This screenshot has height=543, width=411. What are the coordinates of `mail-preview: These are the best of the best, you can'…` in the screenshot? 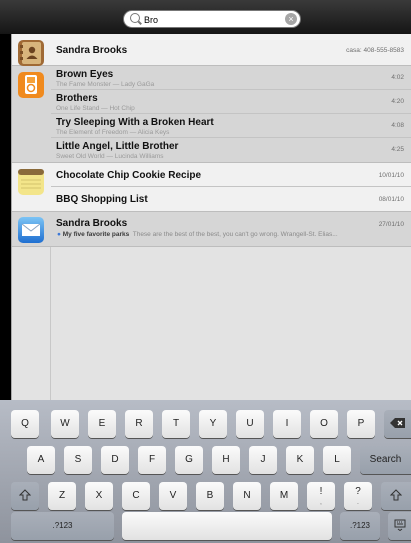 It's located at (235, 234).